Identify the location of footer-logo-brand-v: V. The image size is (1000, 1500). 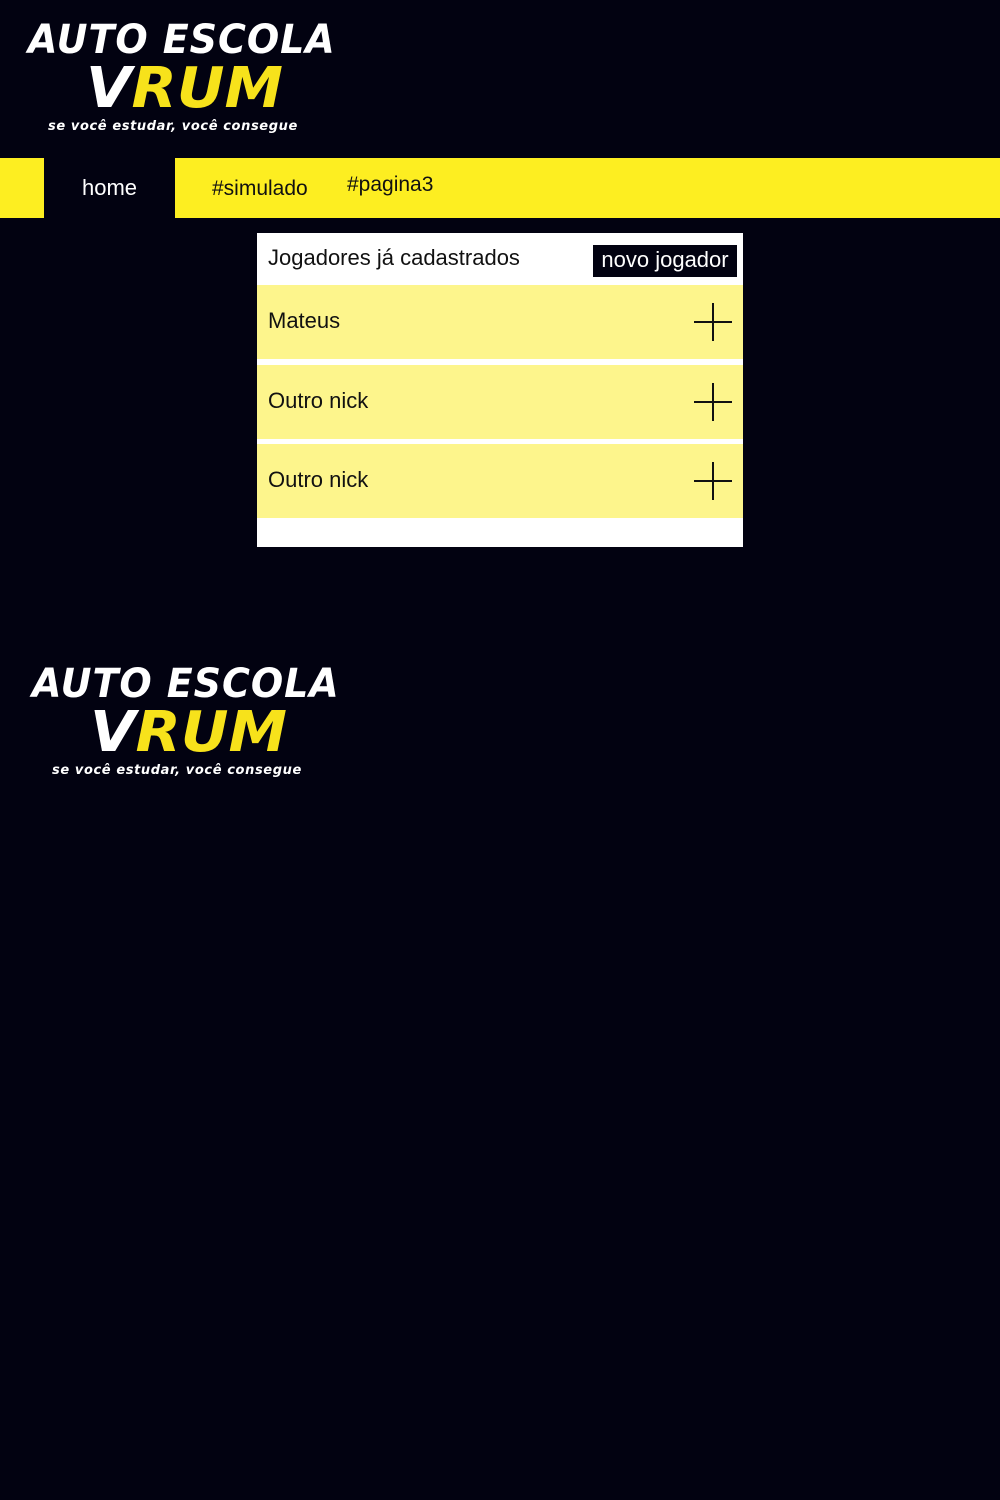
(113, 732).